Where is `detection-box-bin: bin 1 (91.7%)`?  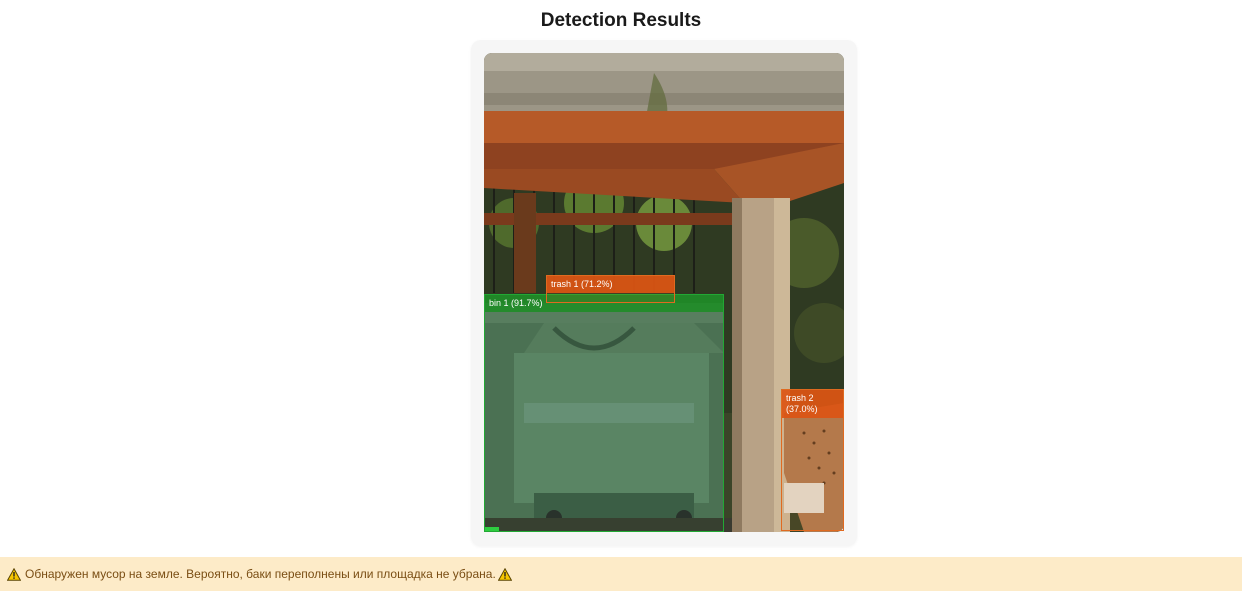 detection-box-bin: bin 1 (91.7%) is located at coordinates (604, 413).